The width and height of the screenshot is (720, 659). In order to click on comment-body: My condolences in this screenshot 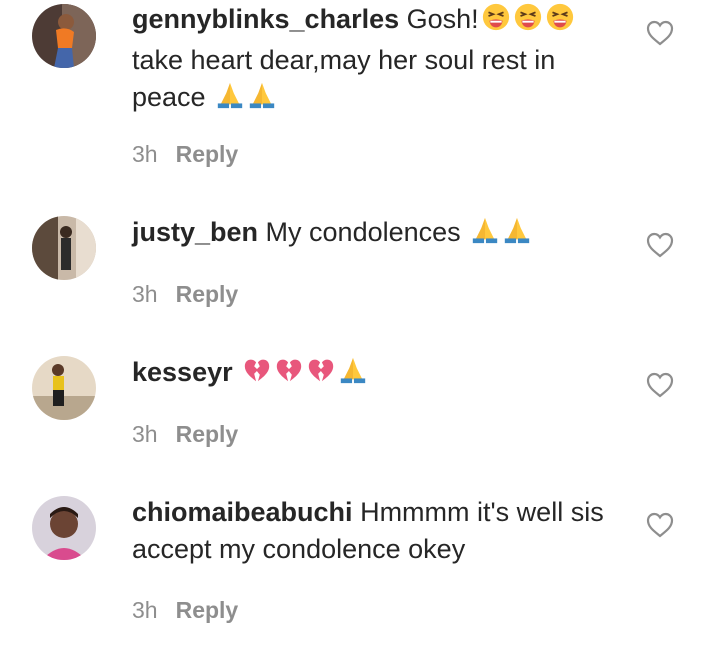, I will do `click(363, 232)`.